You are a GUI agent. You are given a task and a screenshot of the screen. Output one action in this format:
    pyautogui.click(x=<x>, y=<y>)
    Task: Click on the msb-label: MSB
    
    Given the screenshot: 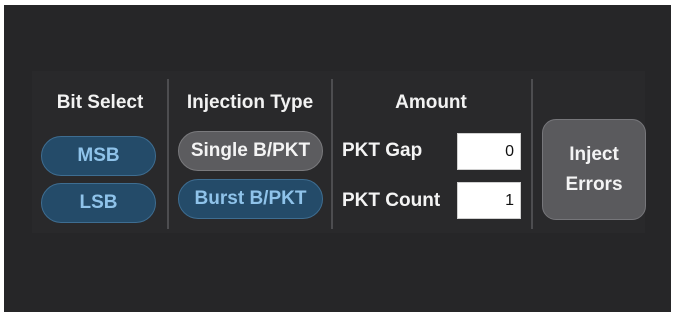 What is the action you would take?
    pyautogui.click(x=98, y=155)
    